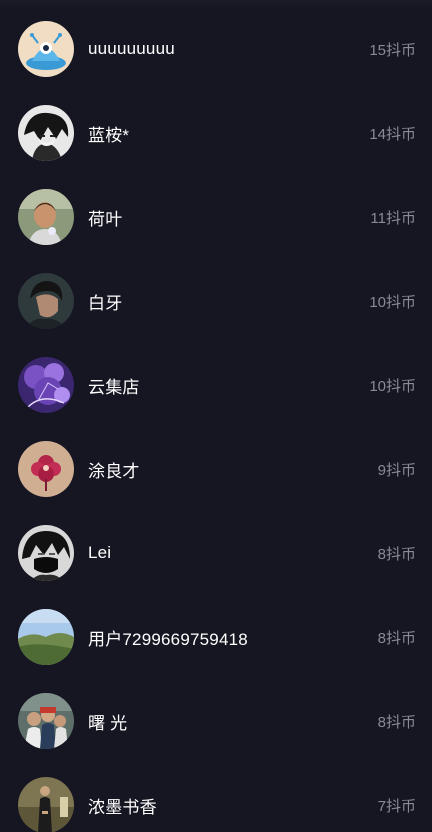 Image resolution: width=432 pixels, height=832 pixels. What do you see at coordinates (107, 721) in the screenshot?
I see `user-name: 曙 光` at bounding box center [107, 721].